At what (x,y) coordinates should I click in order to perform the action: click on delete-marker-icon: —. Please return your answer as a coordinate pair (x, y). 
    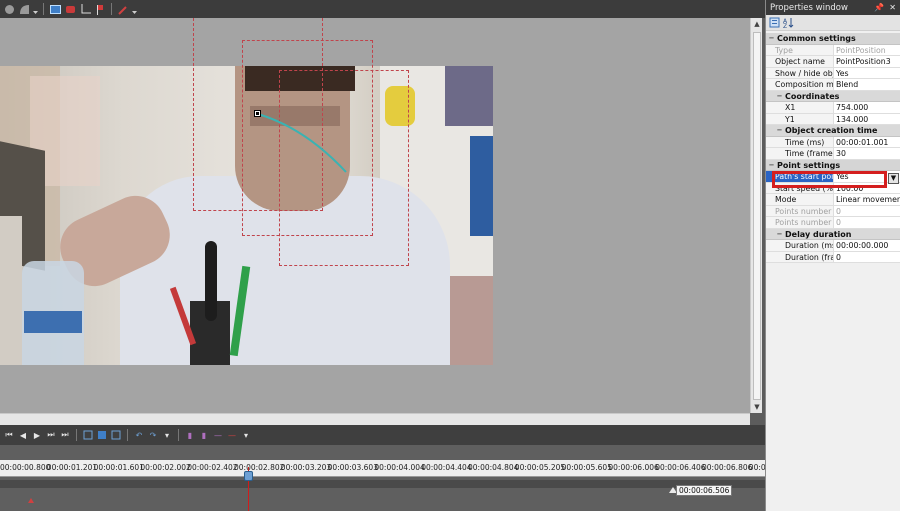
    Looking at the image, I should click on (232, 435).